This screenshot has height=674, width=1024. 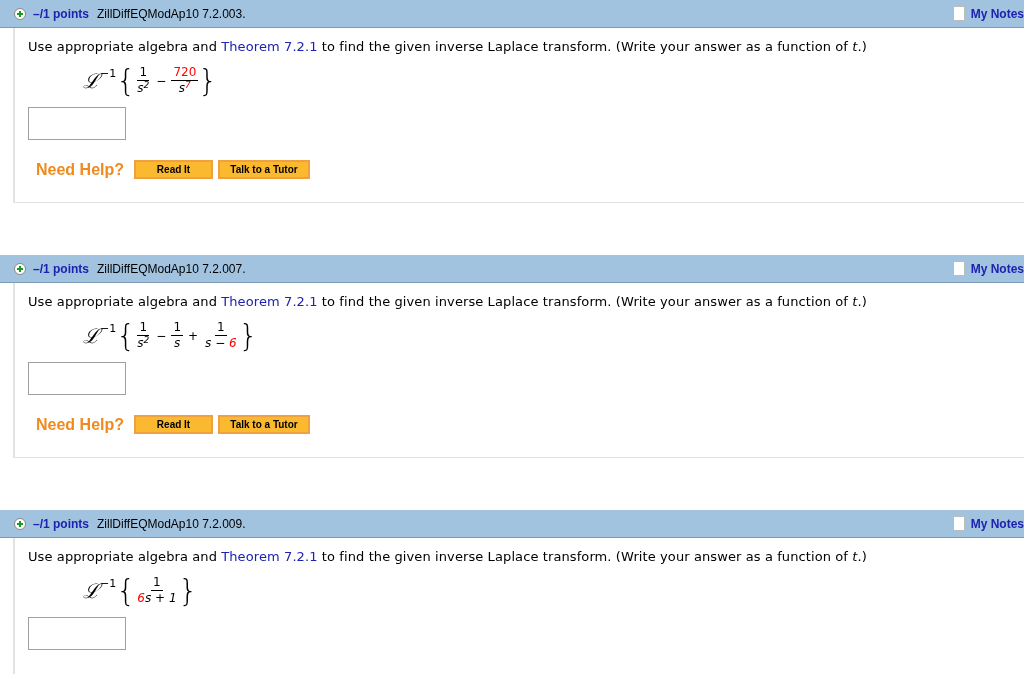 What do you see at coordinates (216, 343) in the screenshot?
I see `math-term: s −` at bounding box center [216, 343].